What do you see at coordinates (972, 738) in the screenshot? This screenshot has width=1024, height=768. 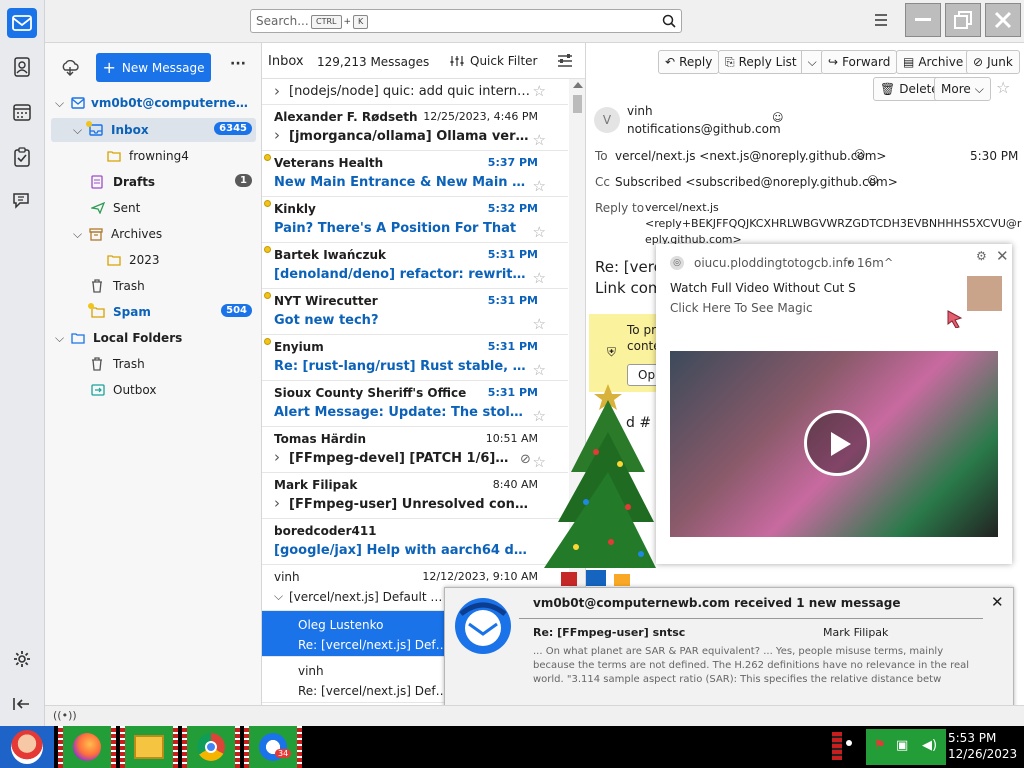 I see `clock-time: 5:53 PM` at bounding box center [972, 738].